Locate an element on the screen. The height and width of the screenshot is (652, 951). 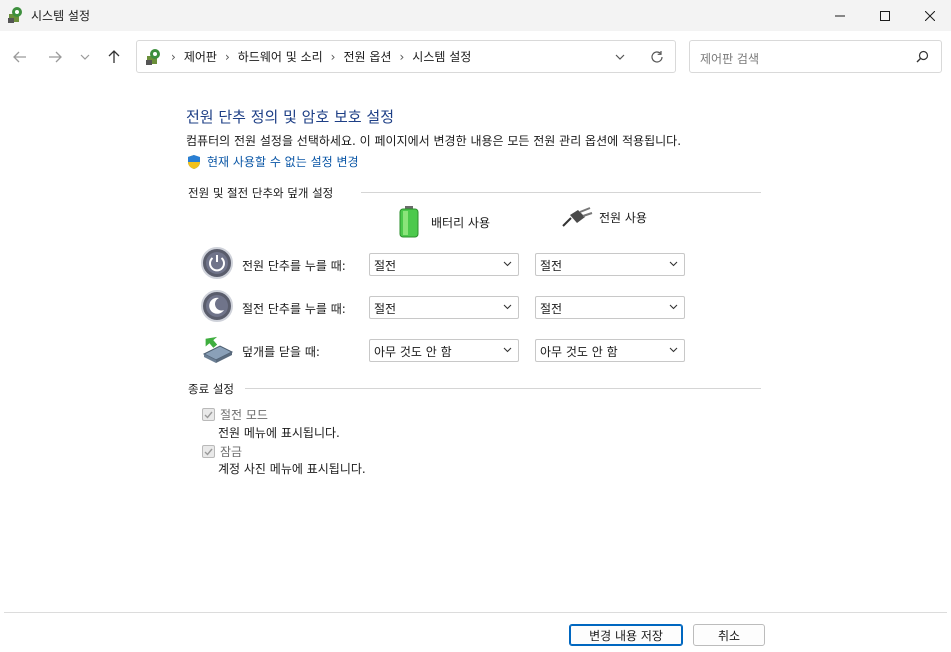
lock-checkbox is located at coordinates (208, 451).